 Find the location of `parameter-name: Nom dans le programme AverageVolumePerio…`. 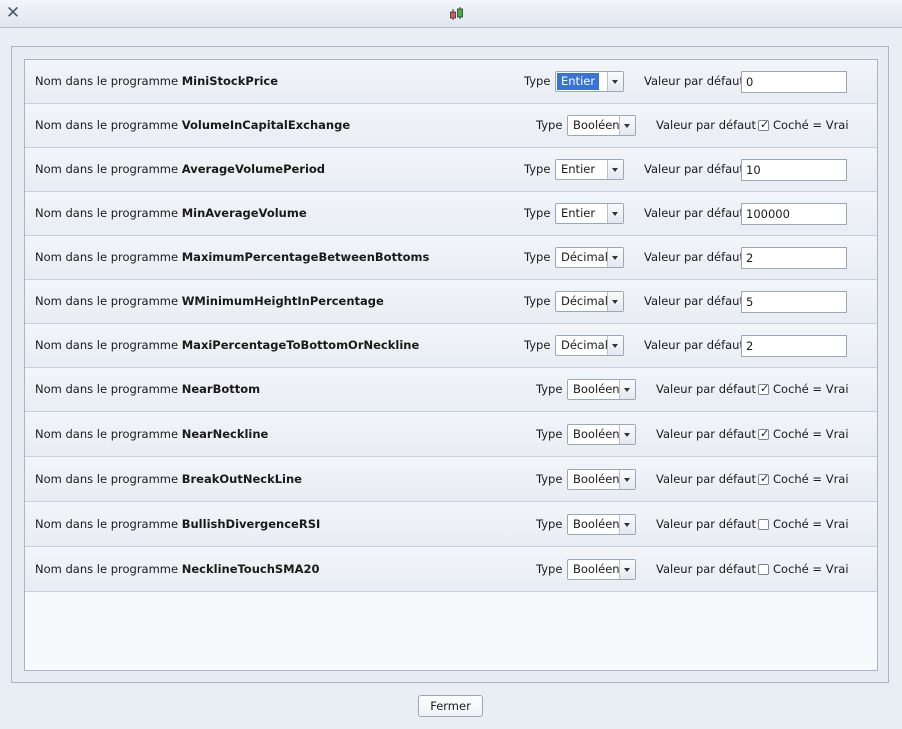

parameter-name: Nom dans le programme AverageVolumePerio… is located at coordinates (180, 169).